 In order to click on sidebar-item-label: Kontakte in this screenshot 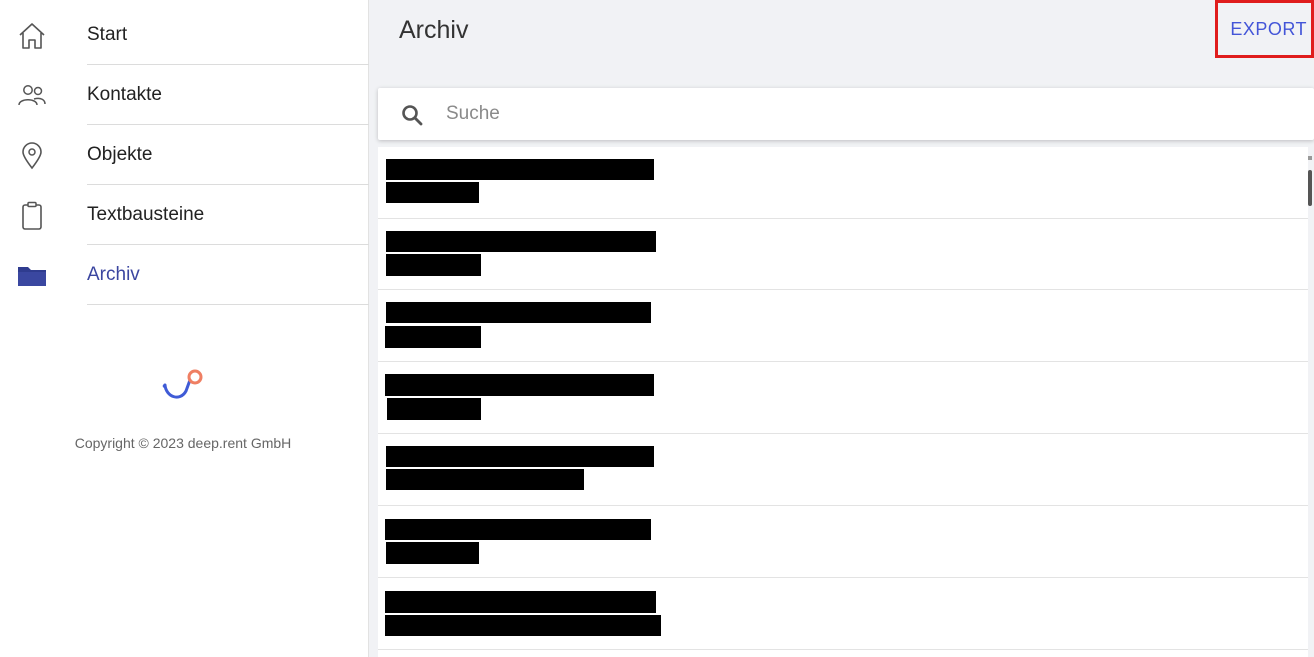, I will do `click(124, 94)`.